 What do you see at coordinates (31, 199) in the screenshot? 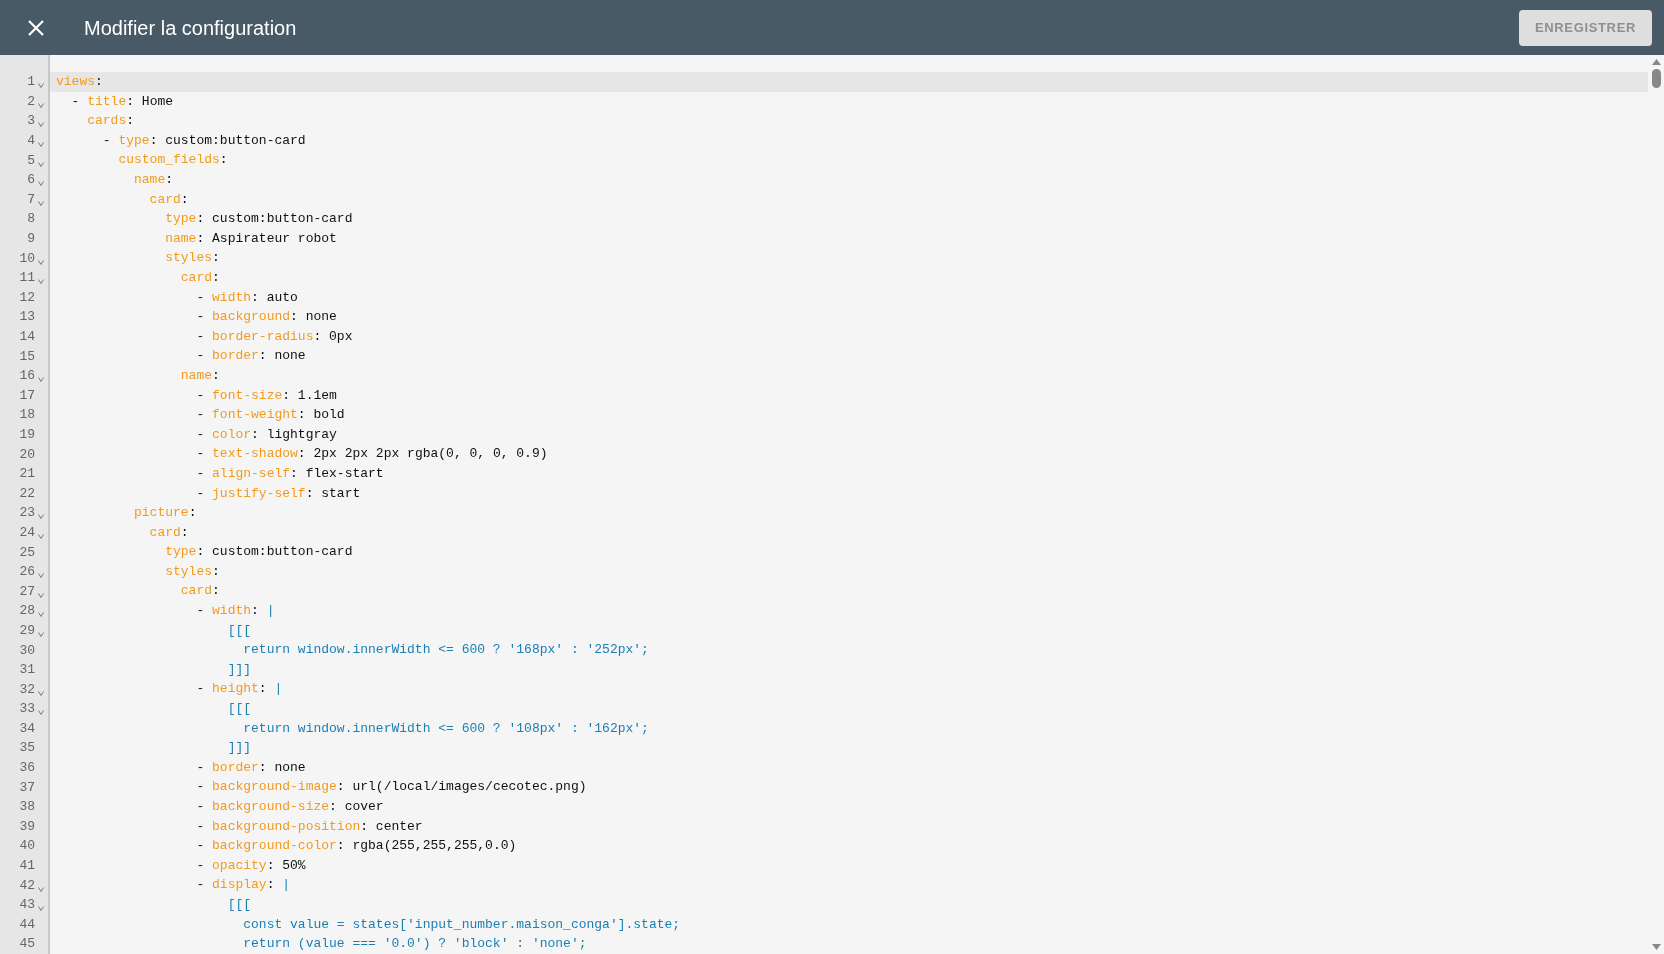
I see `line-number: 7` at bounding box center [31, 199].